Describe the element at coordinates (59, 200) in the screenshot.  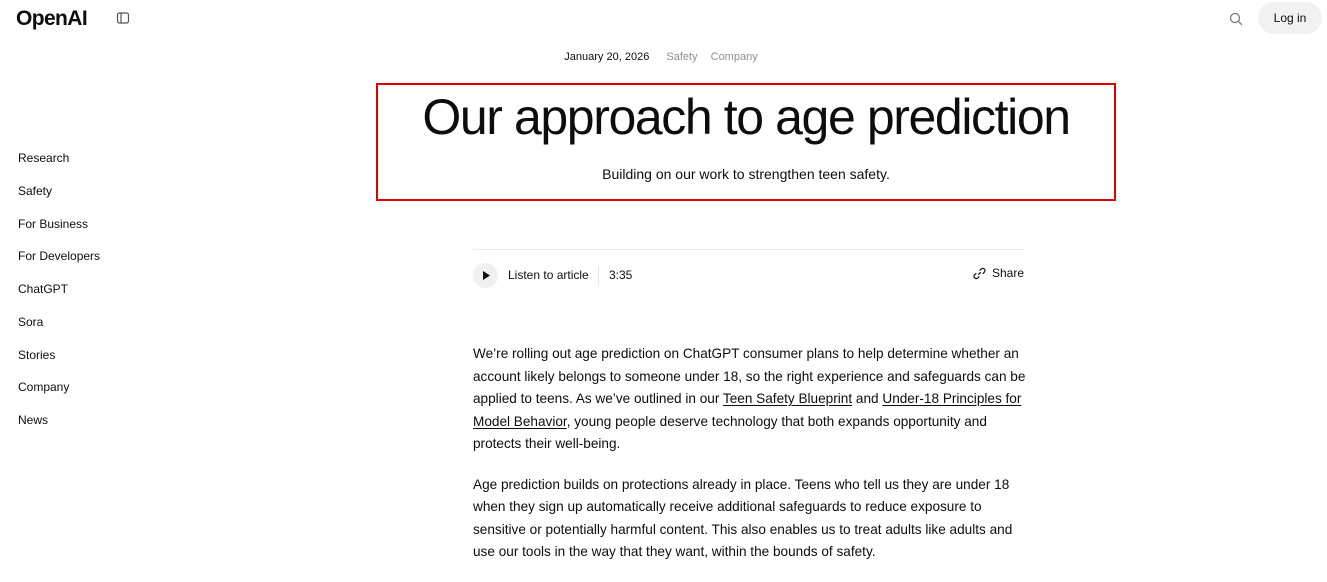
I see `sidebar-item-safety: Safety` at that location.